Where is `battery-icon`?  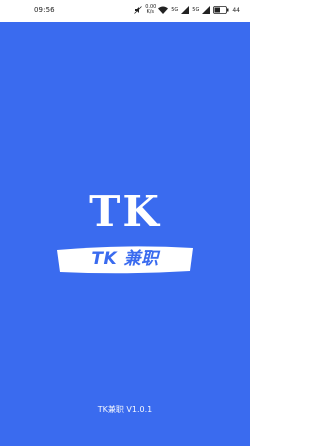
battery-icon is located at coordinates (221, 10).